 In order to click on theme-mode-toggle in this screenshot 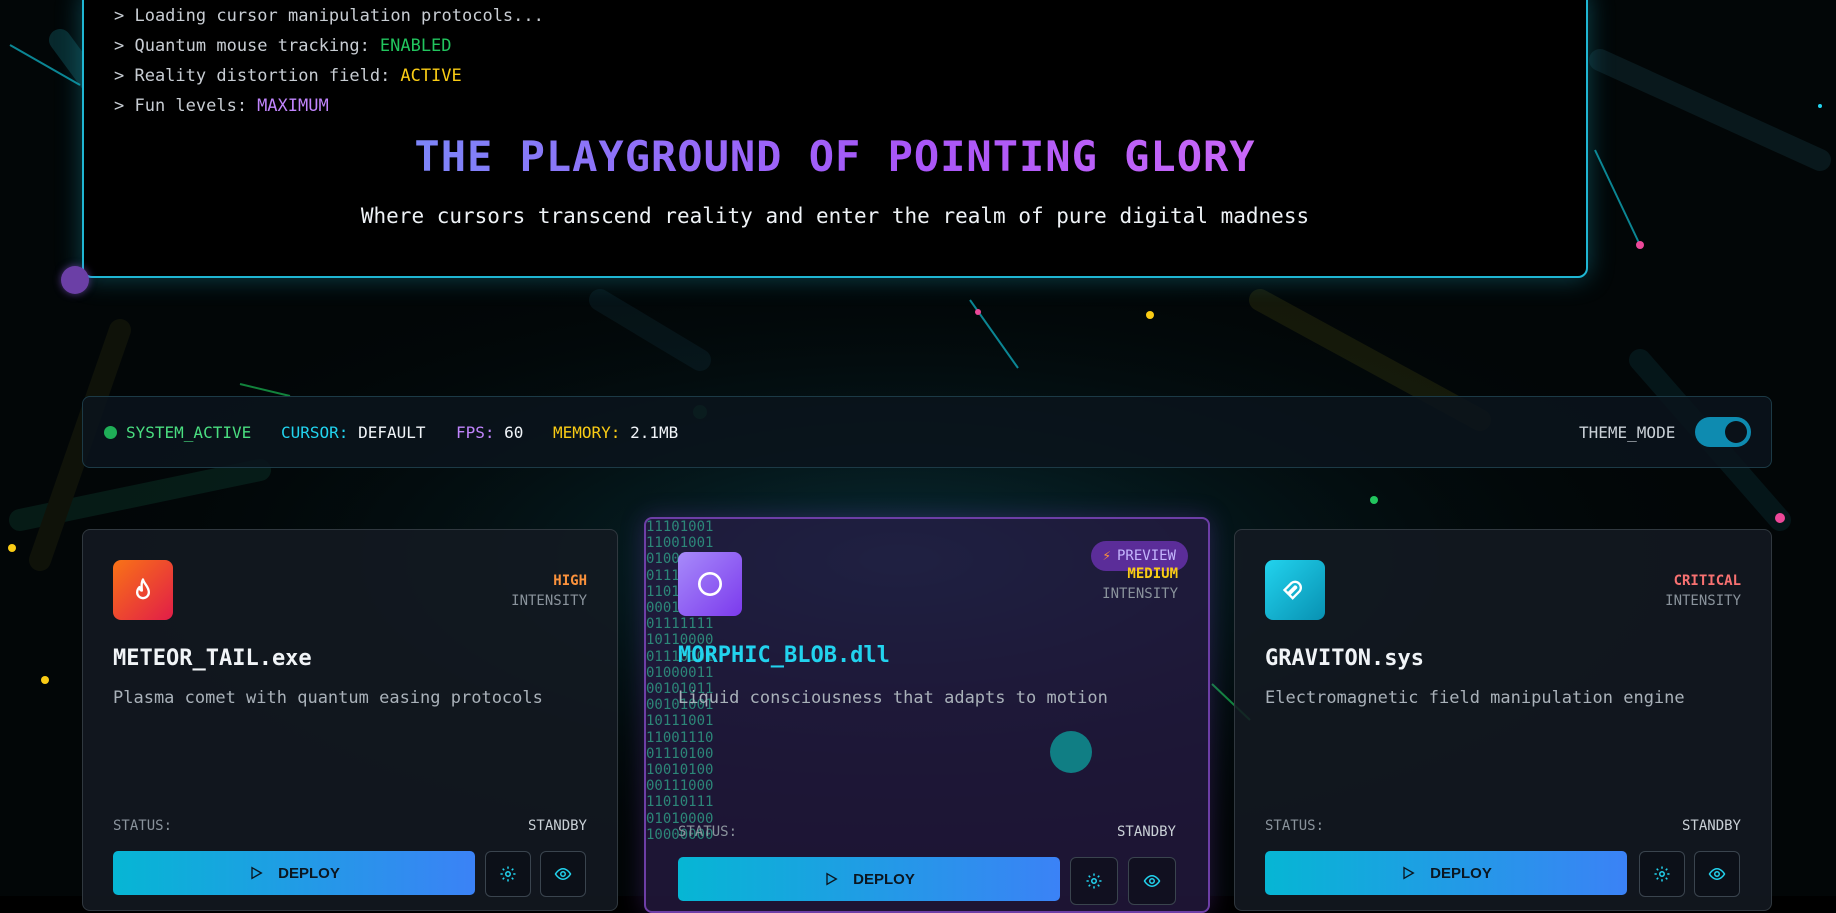, I will do `click(1723, 432)`.